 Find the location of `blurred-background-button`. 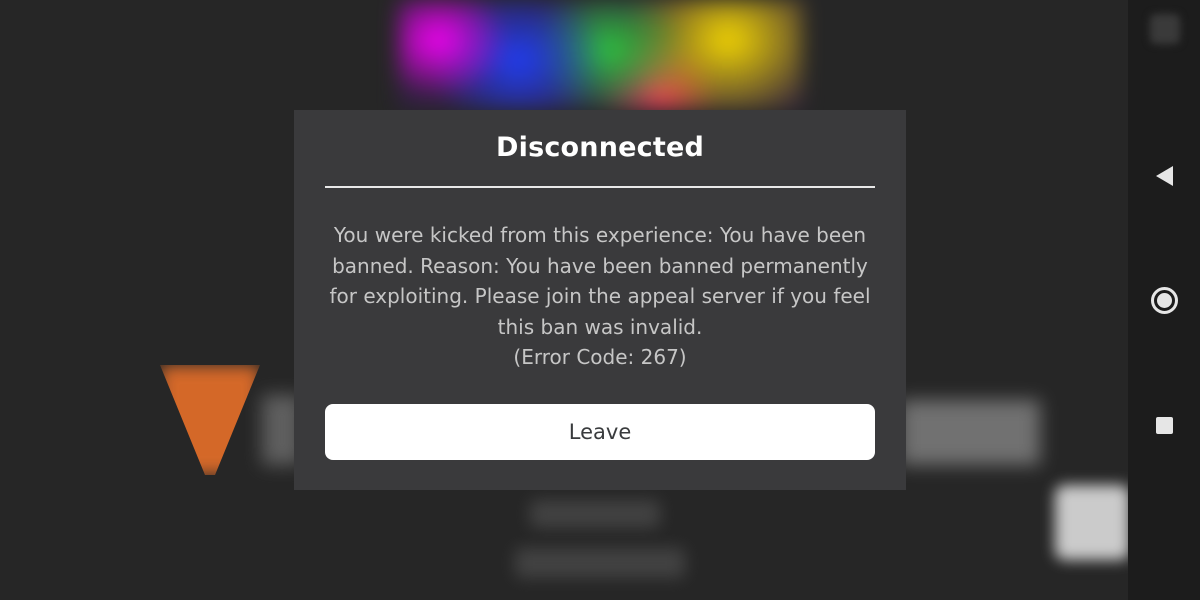

blurred-background-button is located at coordinates (1091, 522).